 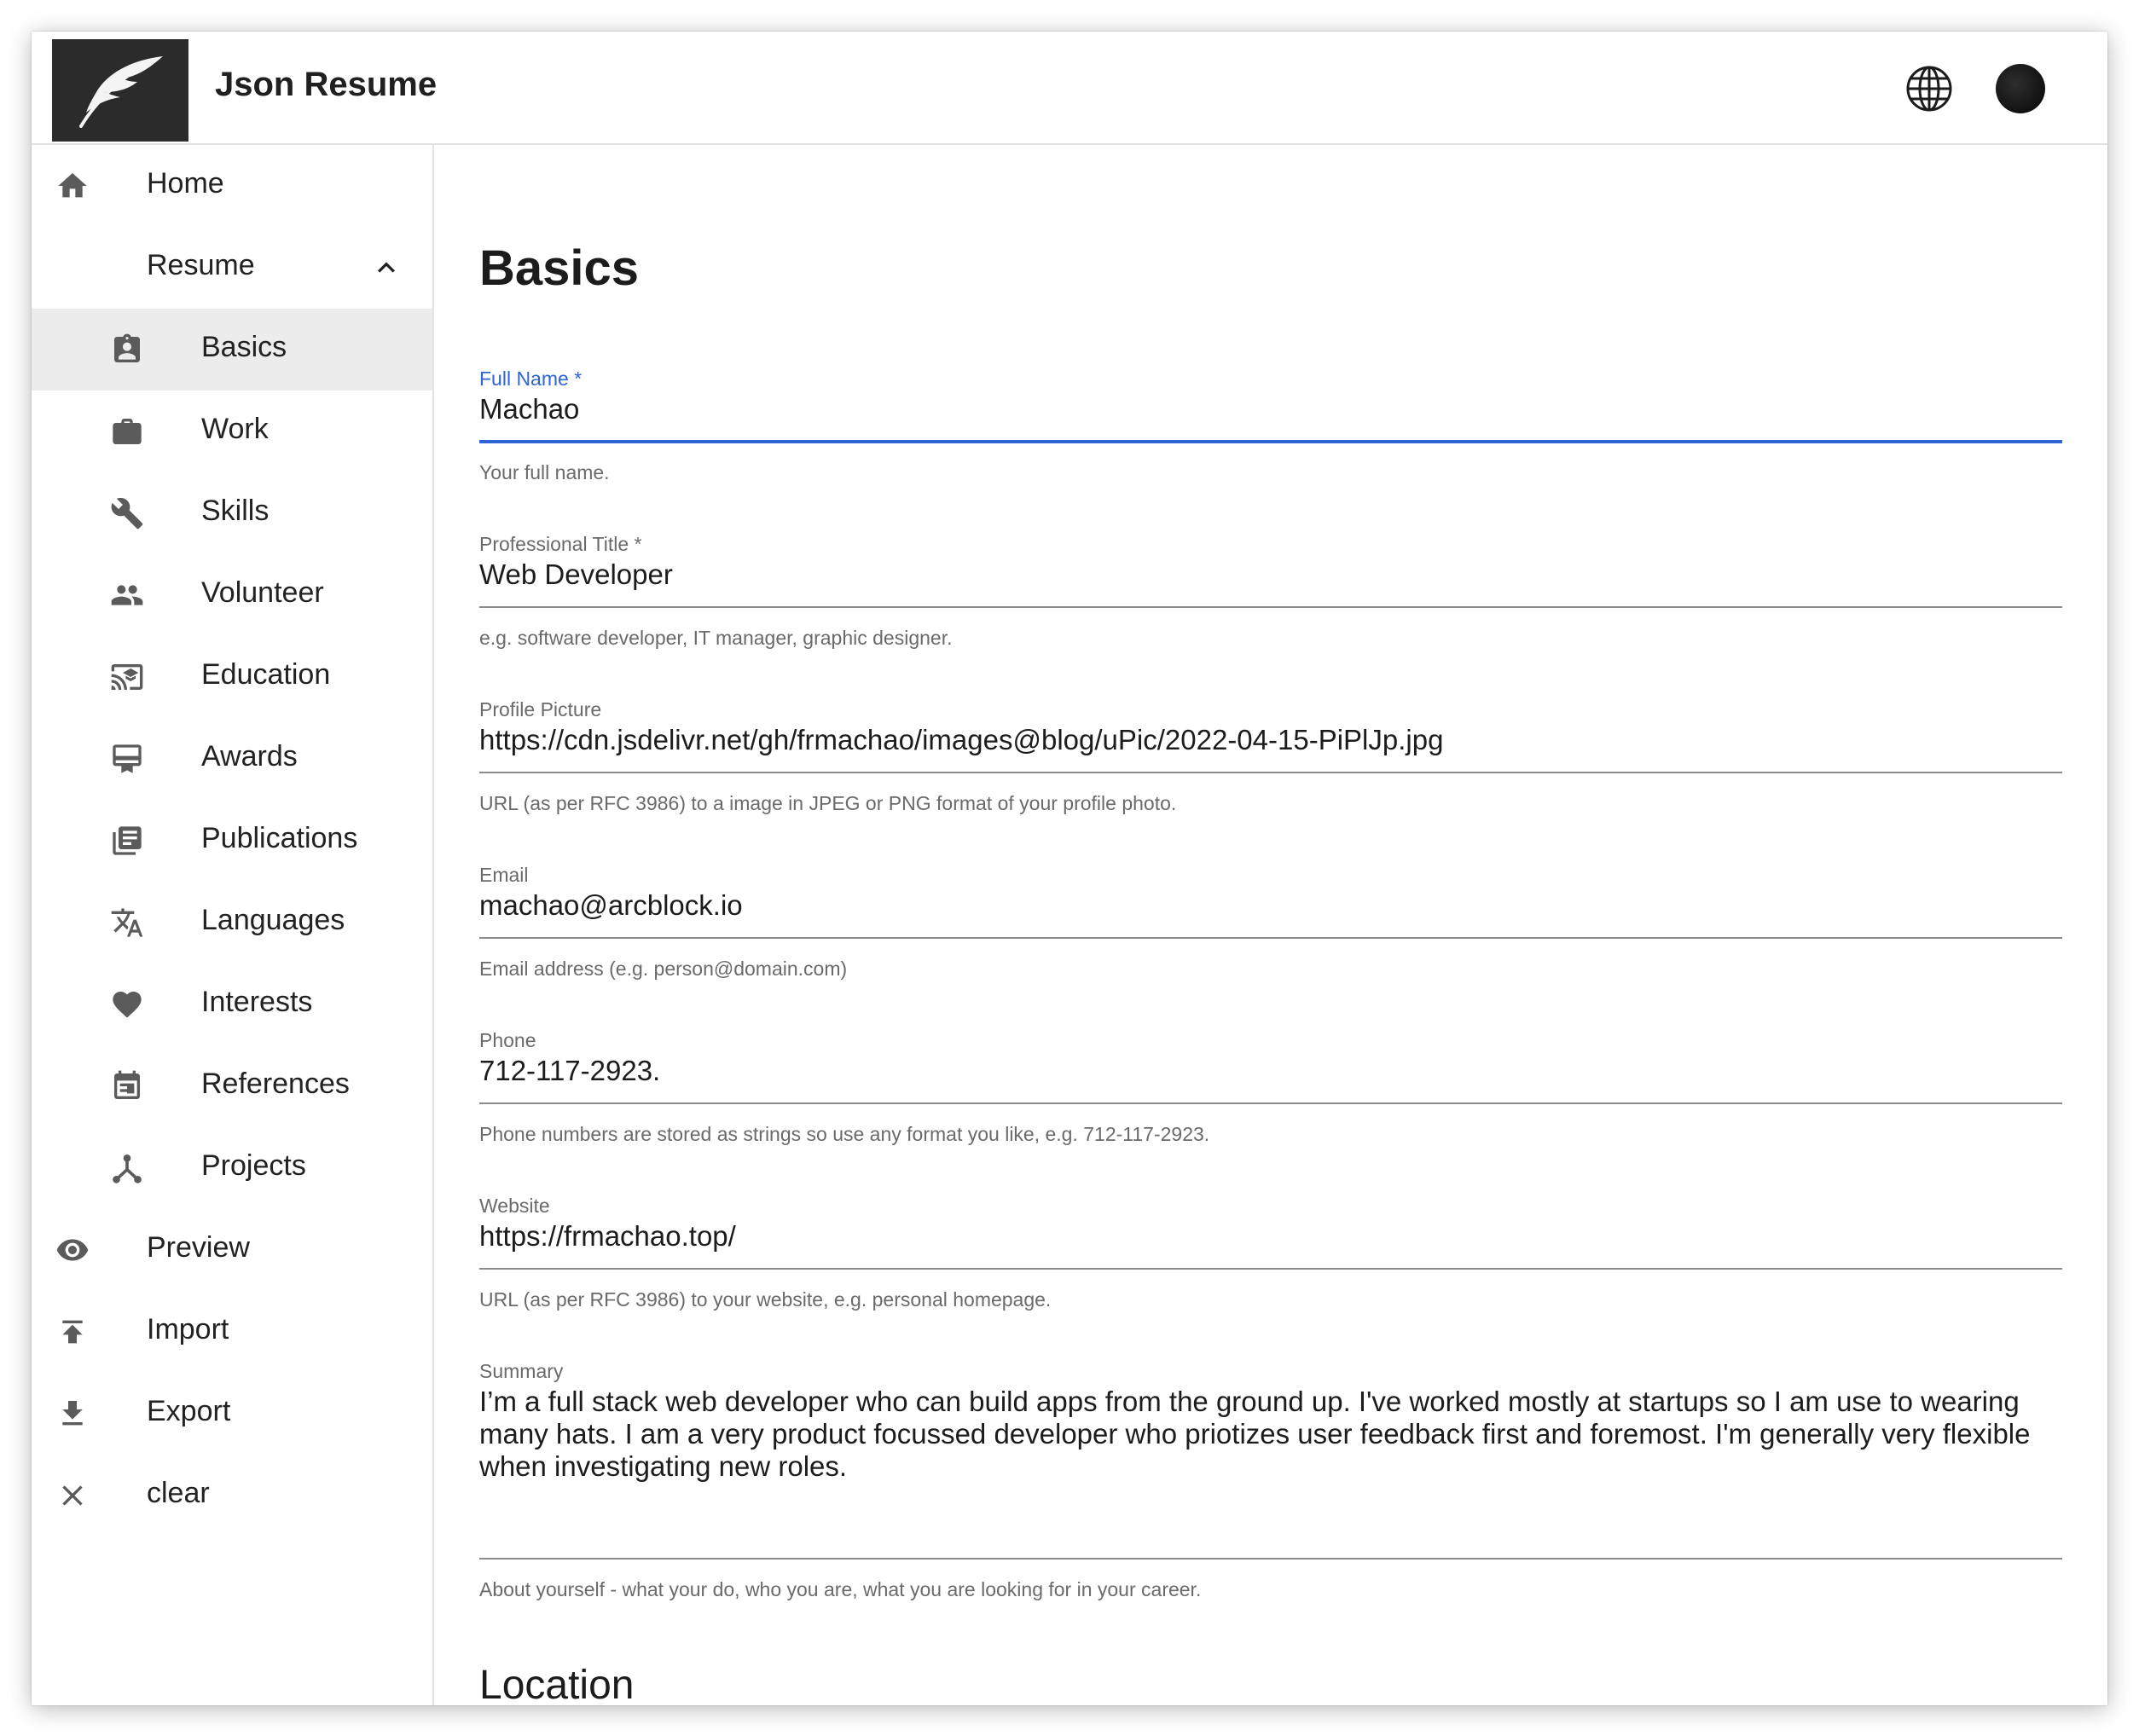 I want to click on app-logo, so click(x=120, y=90).